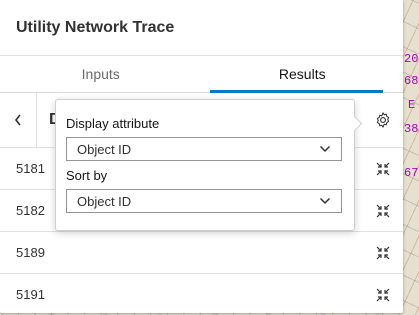 Image resolution: width=419 pixels, height=315 pixels. I want to click on result-object-id: 5189, so click(30, 252).